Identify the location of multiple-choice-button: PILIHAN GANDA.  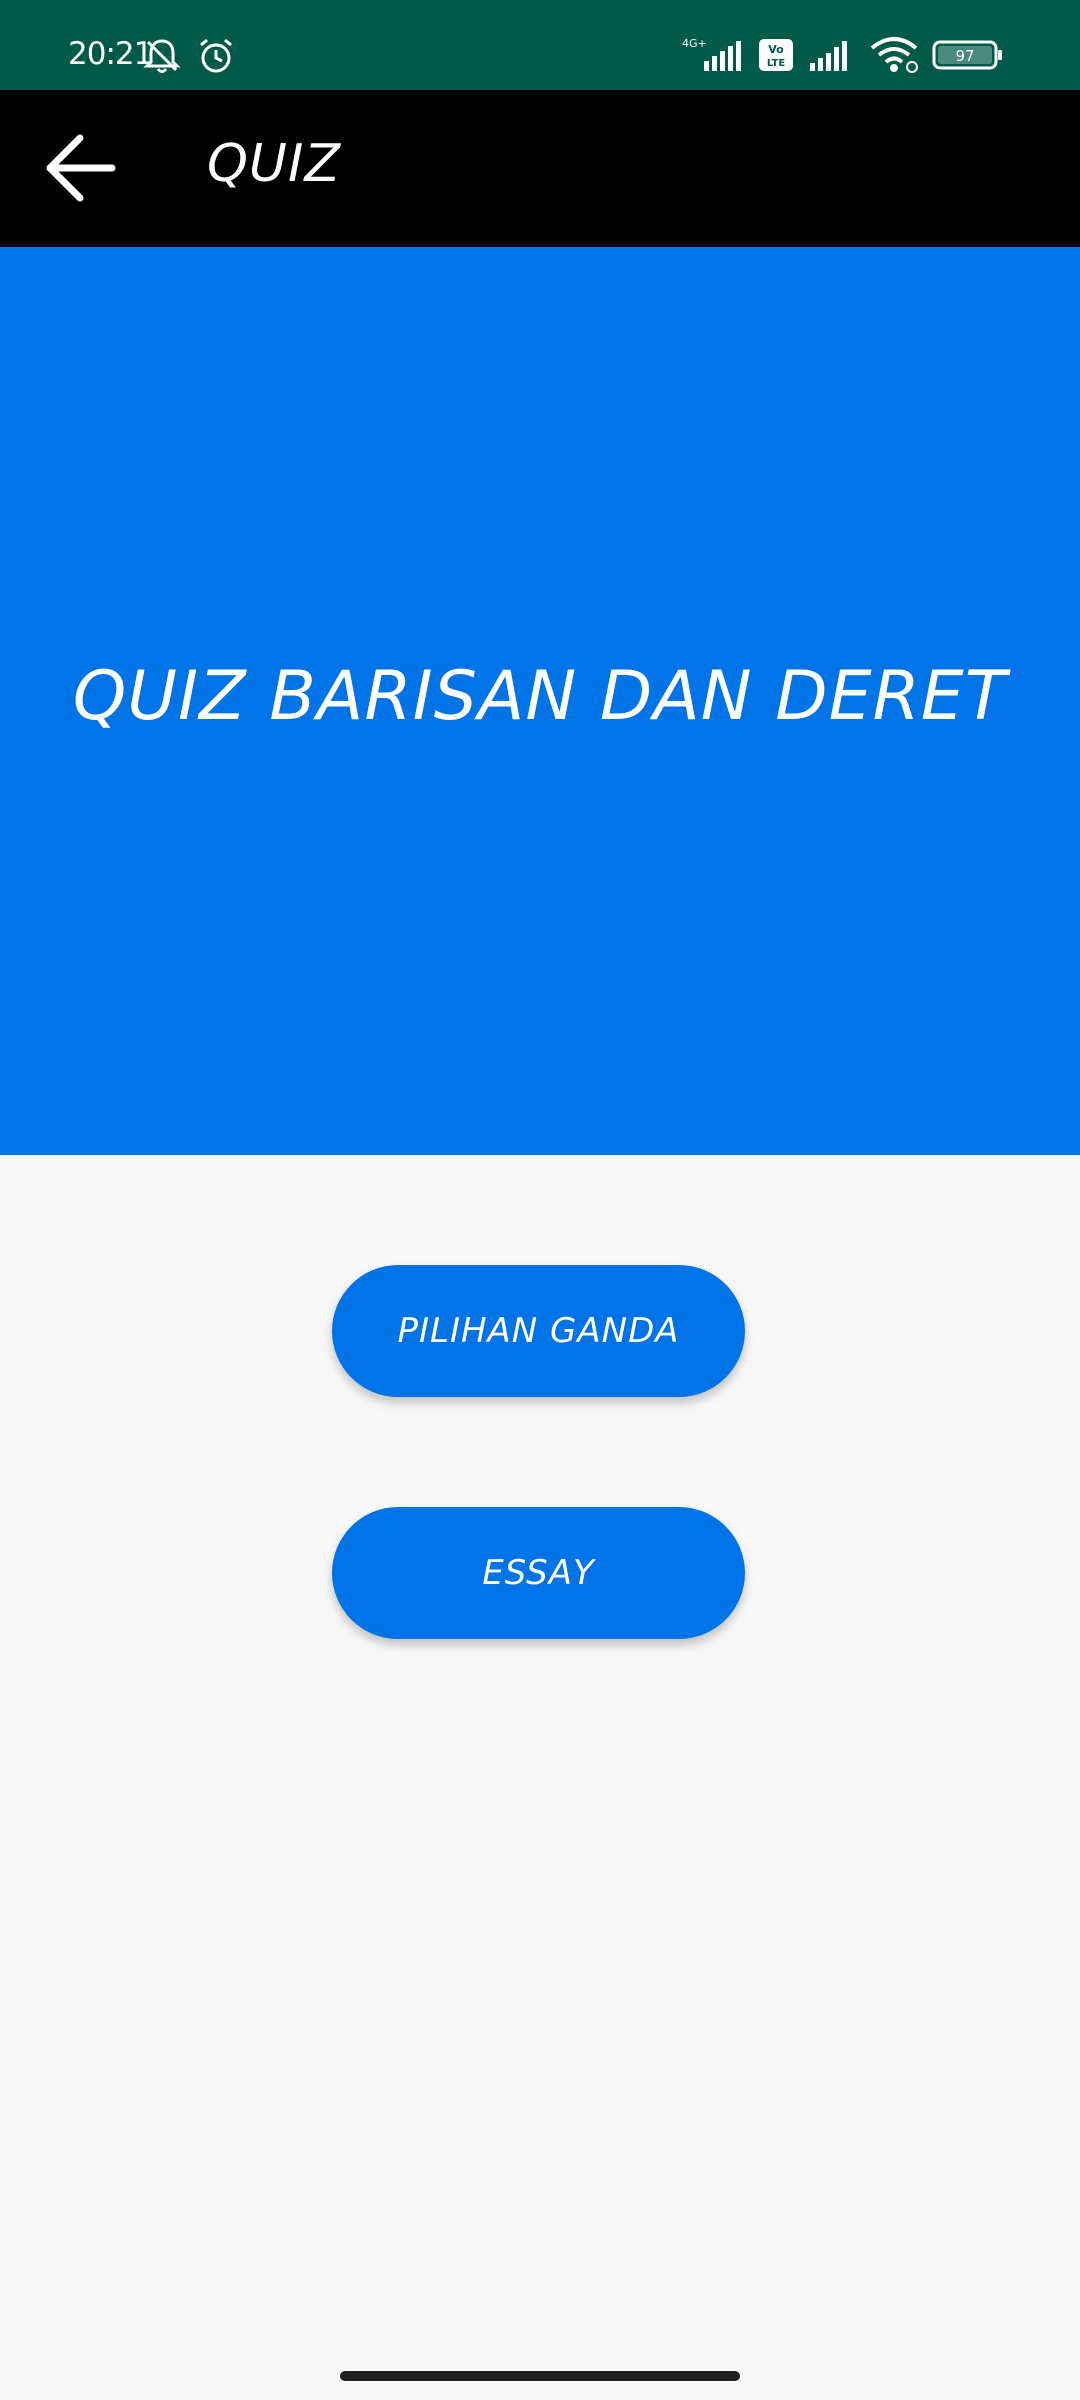
(538, 1331).